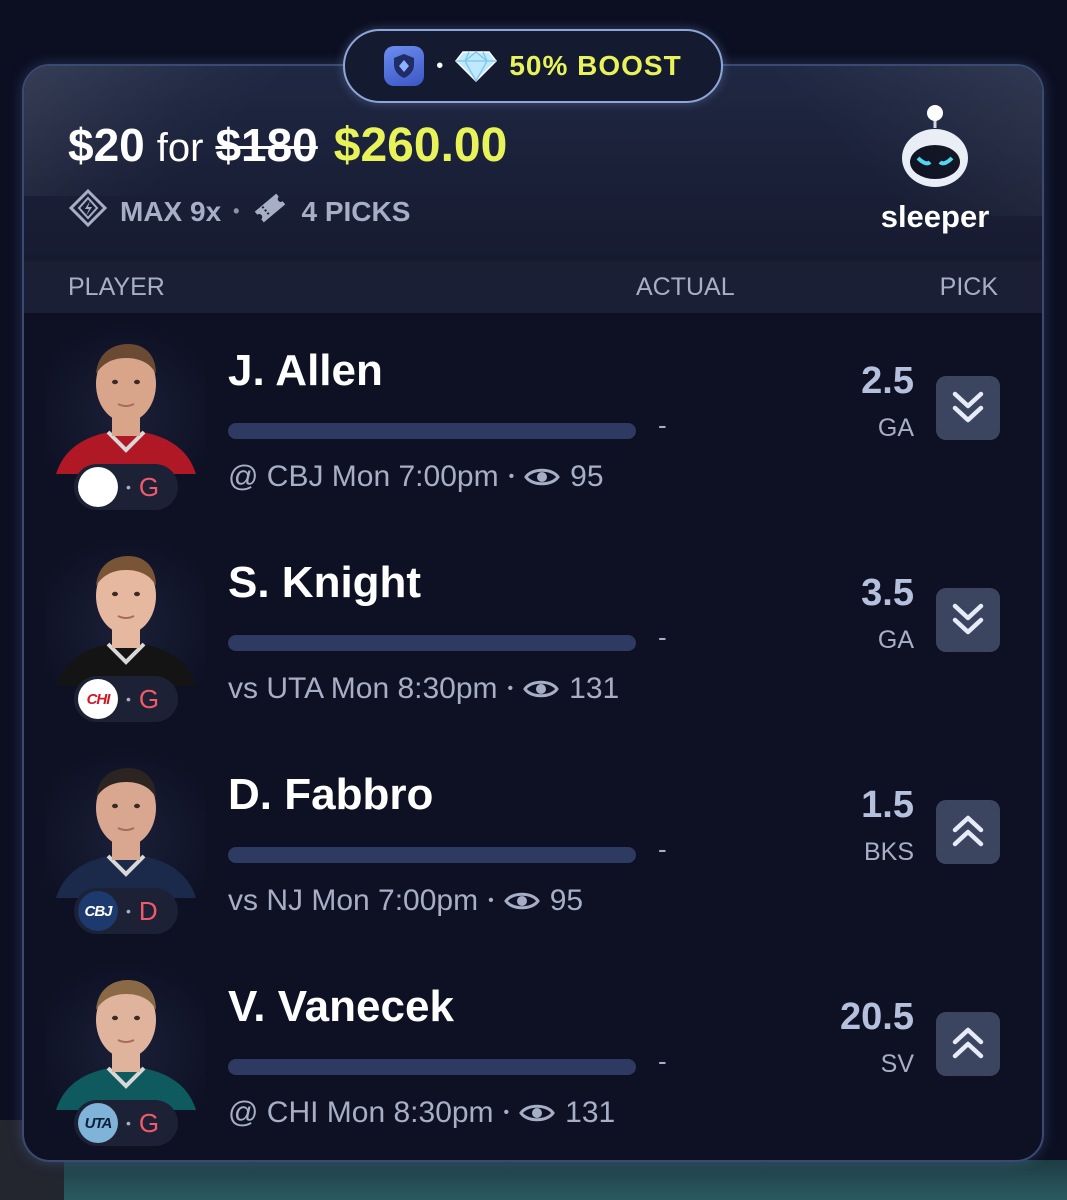 Image resolution: width=1067 pixels, height=1200 pixels. I want to click on game-info: @ CHI Mon 8:30pm • 131, so click(421, 1113).